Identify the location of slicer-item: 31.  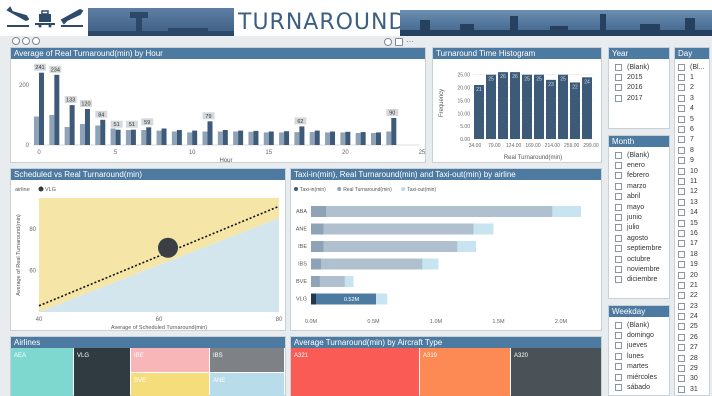
(691, 389).